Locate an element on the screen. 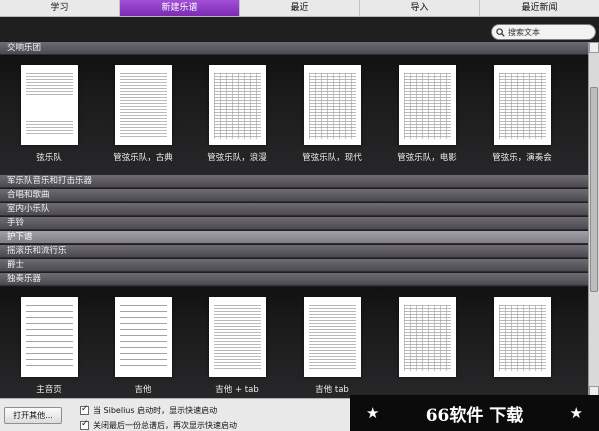 This screenshot has width=599, height=431. template-card: 管弦乐，演奏会 is located at coordinates (522, 114).